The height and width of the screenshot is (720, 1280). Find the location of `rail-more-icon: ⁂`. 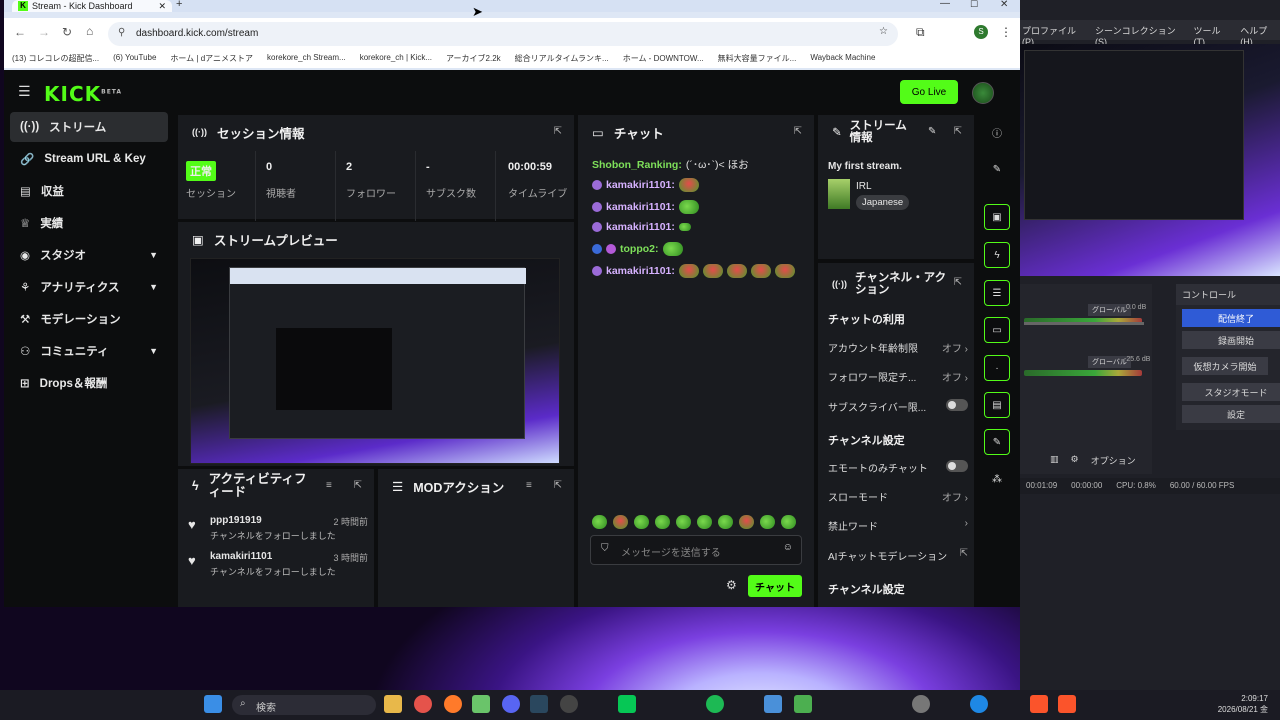

rail-more-icon: ⁂ is located at coordinates (997, 479).